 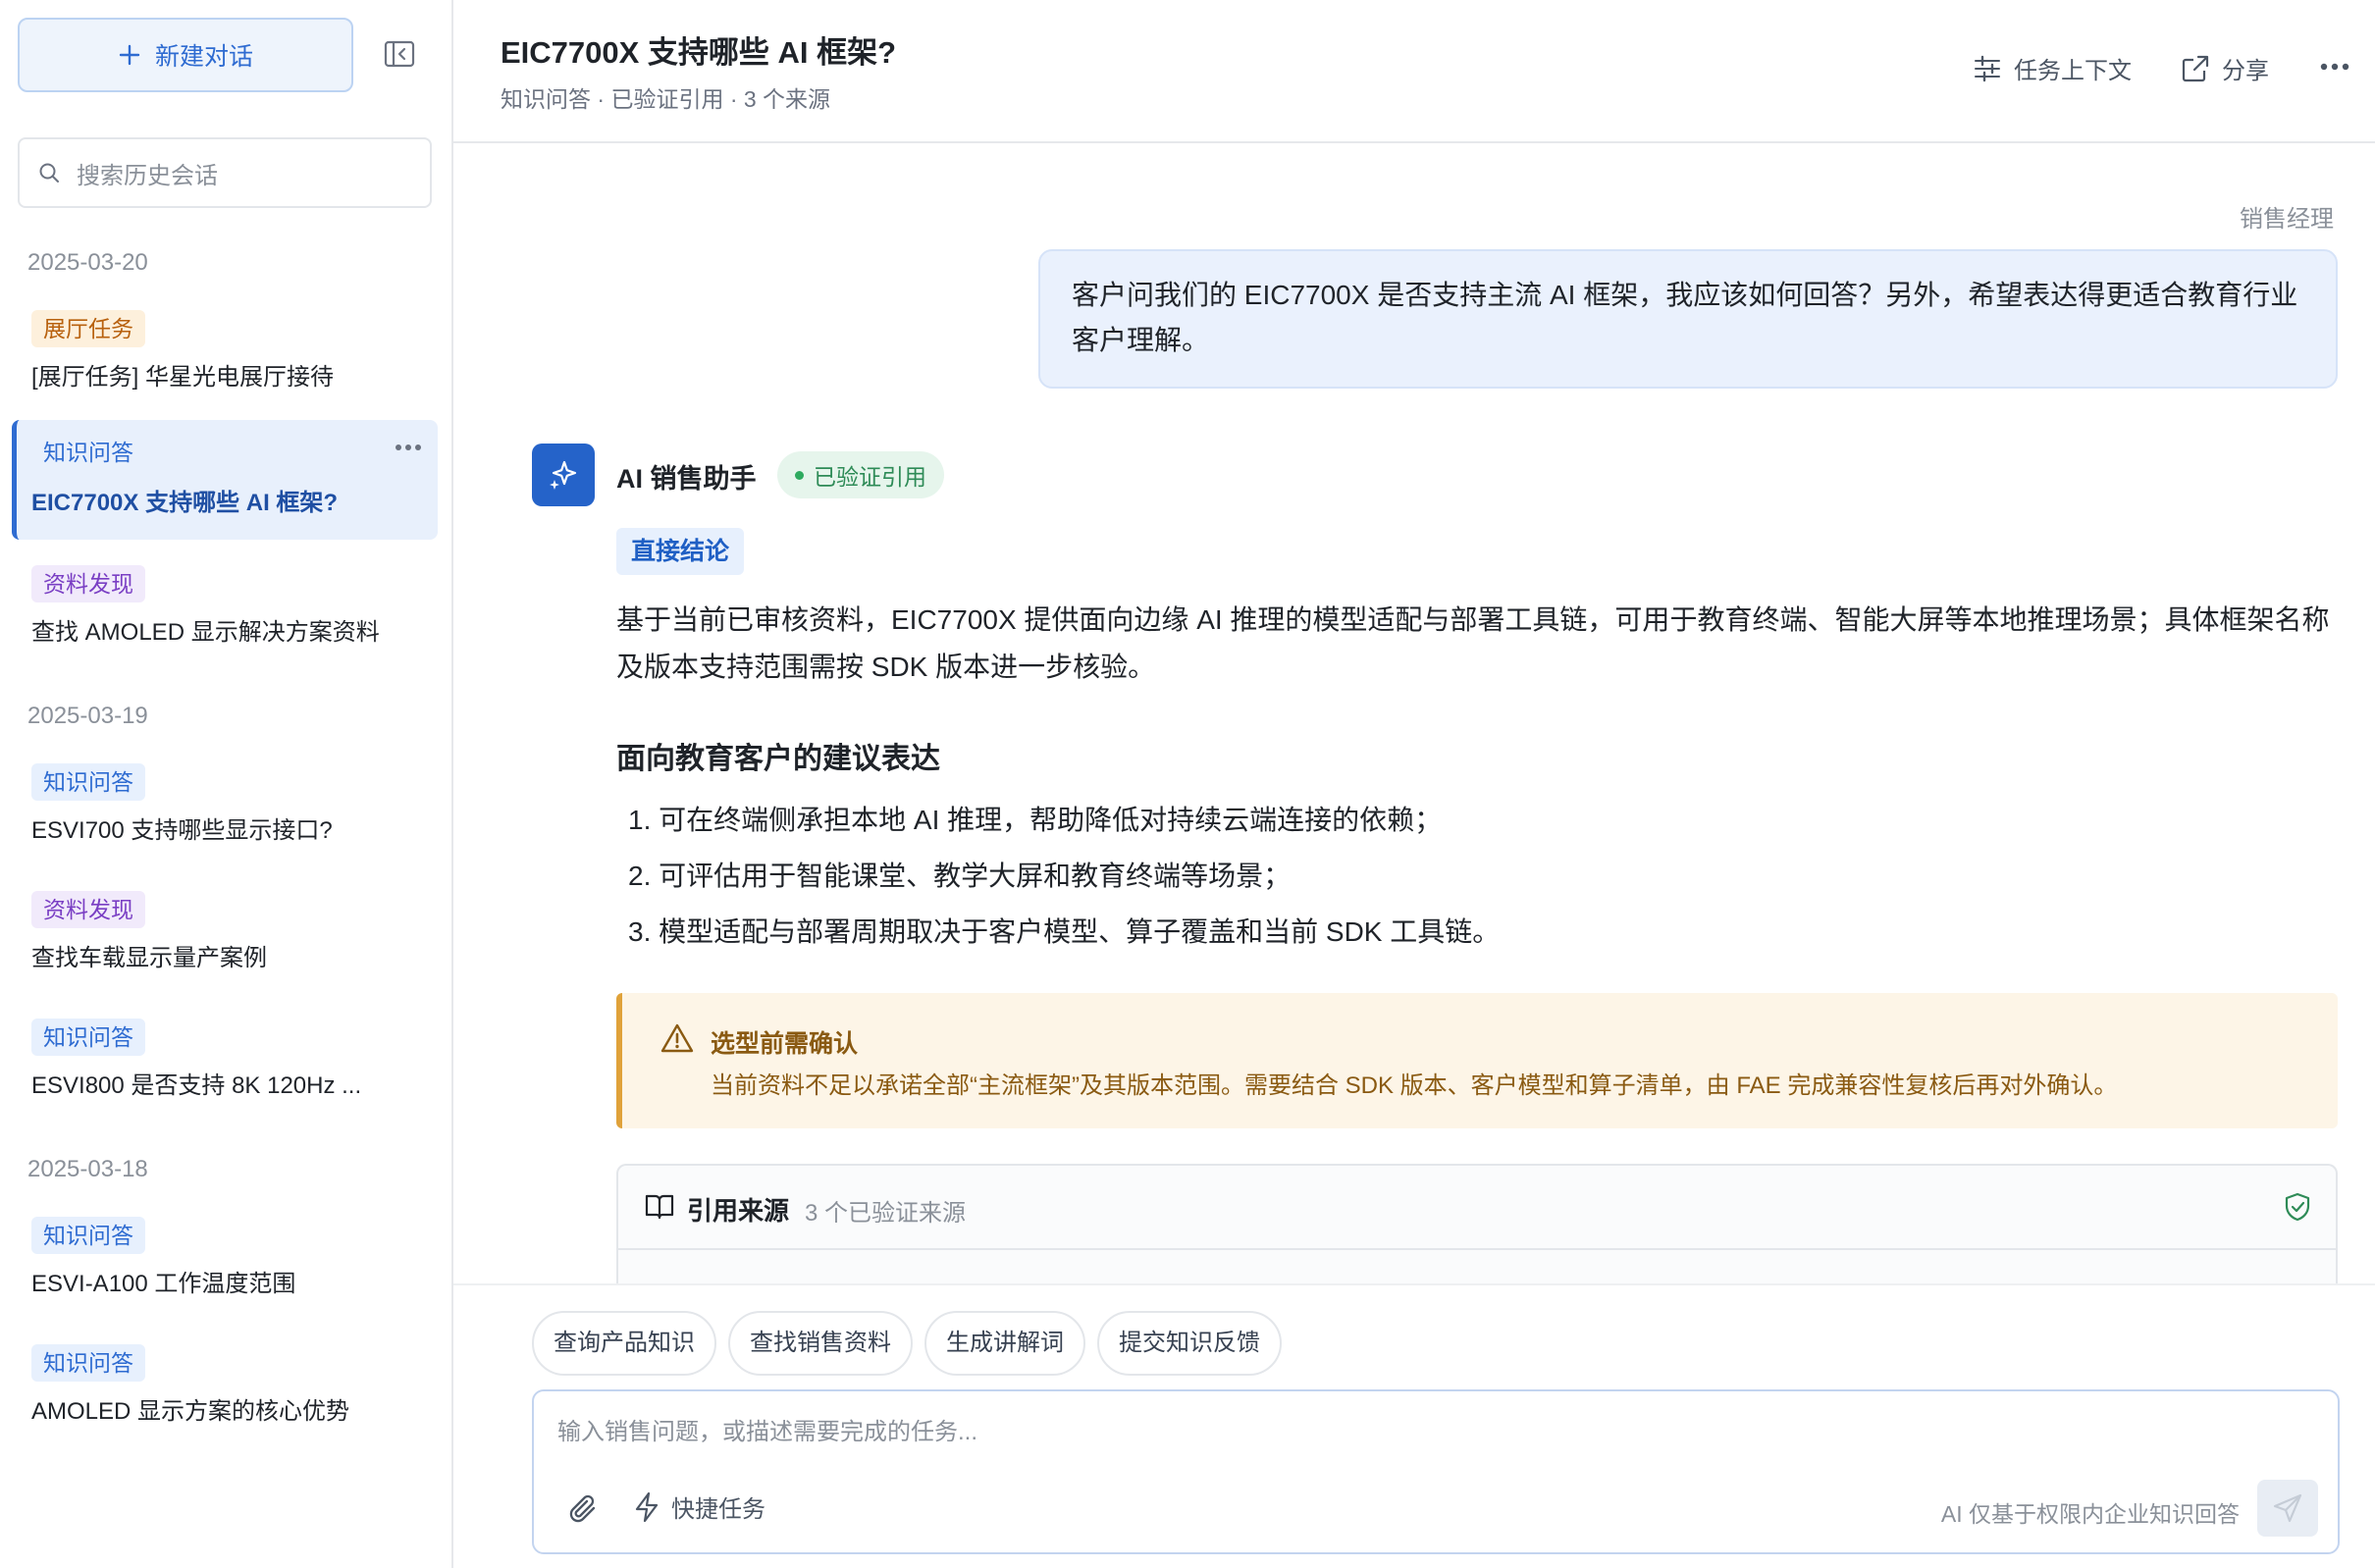 What do you see at coordinates (2245, 71) in the screenshot?
I see `share-label: 分享` at bounding box center [2245, 71].